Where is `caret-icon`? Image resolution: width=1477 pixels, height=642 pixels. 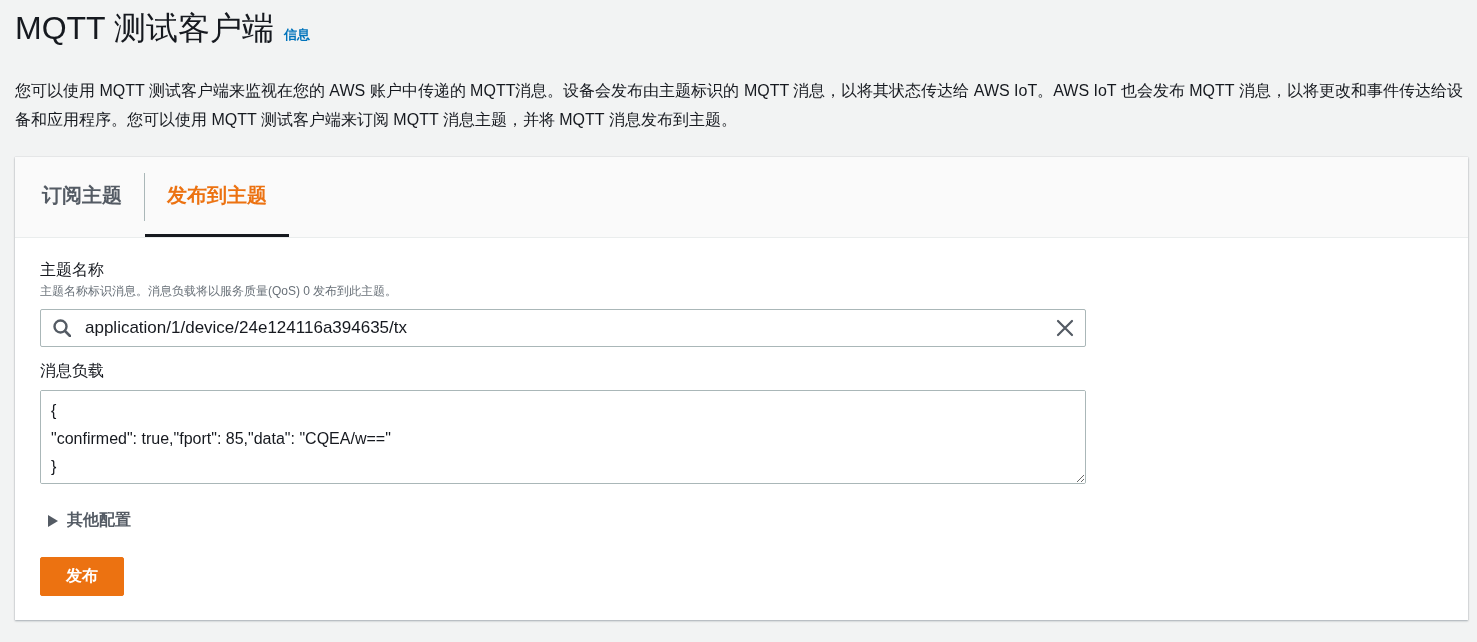
caret-icon is located at coordinates (53, 520).